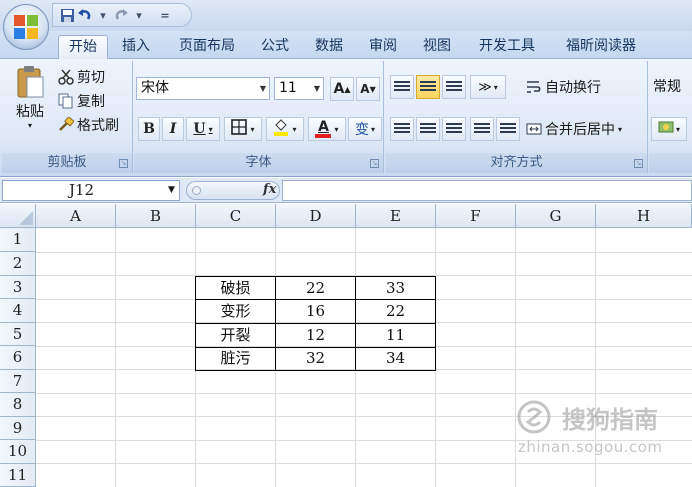 Image resolution: width=692 pixels, height=487 pixels. I want to click on format-painter-button: 格式刷, so click(88, 125).